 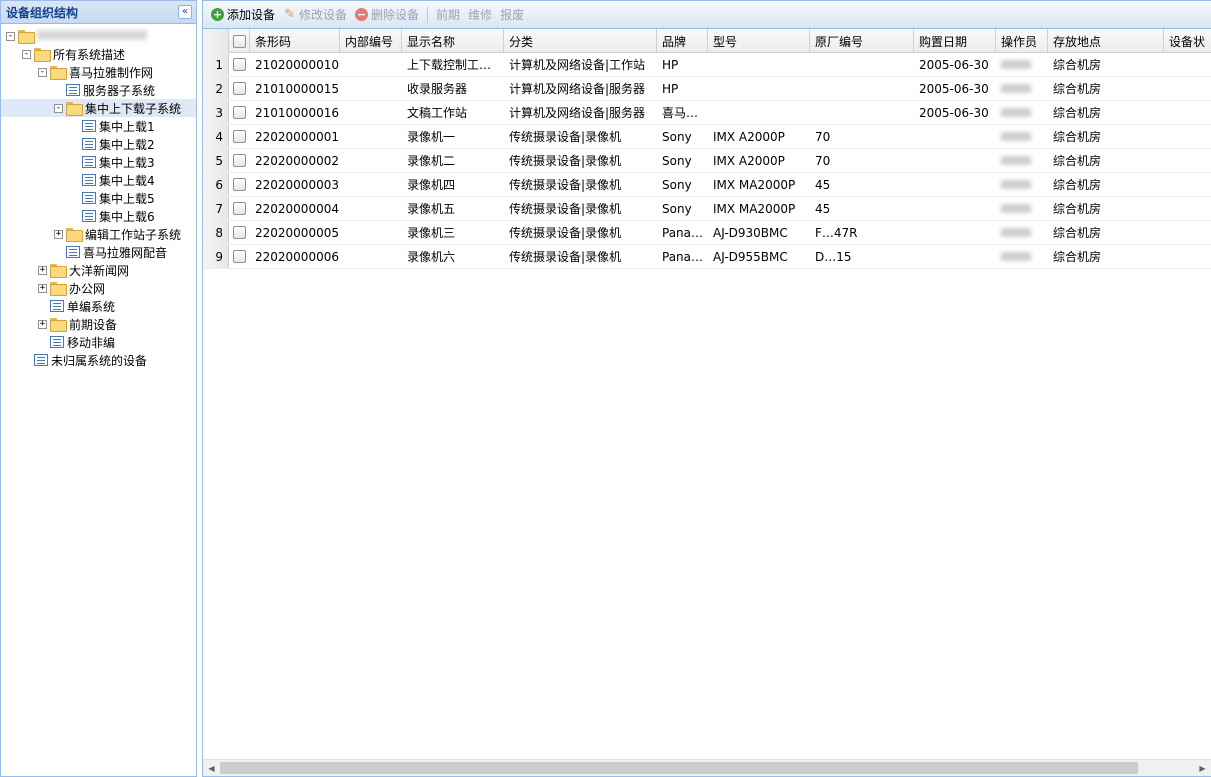 What do you see at coordinates (295, 184) in the screenshot?
I see `cell-barcode: 22020000003` at bounding box center [295, 184].